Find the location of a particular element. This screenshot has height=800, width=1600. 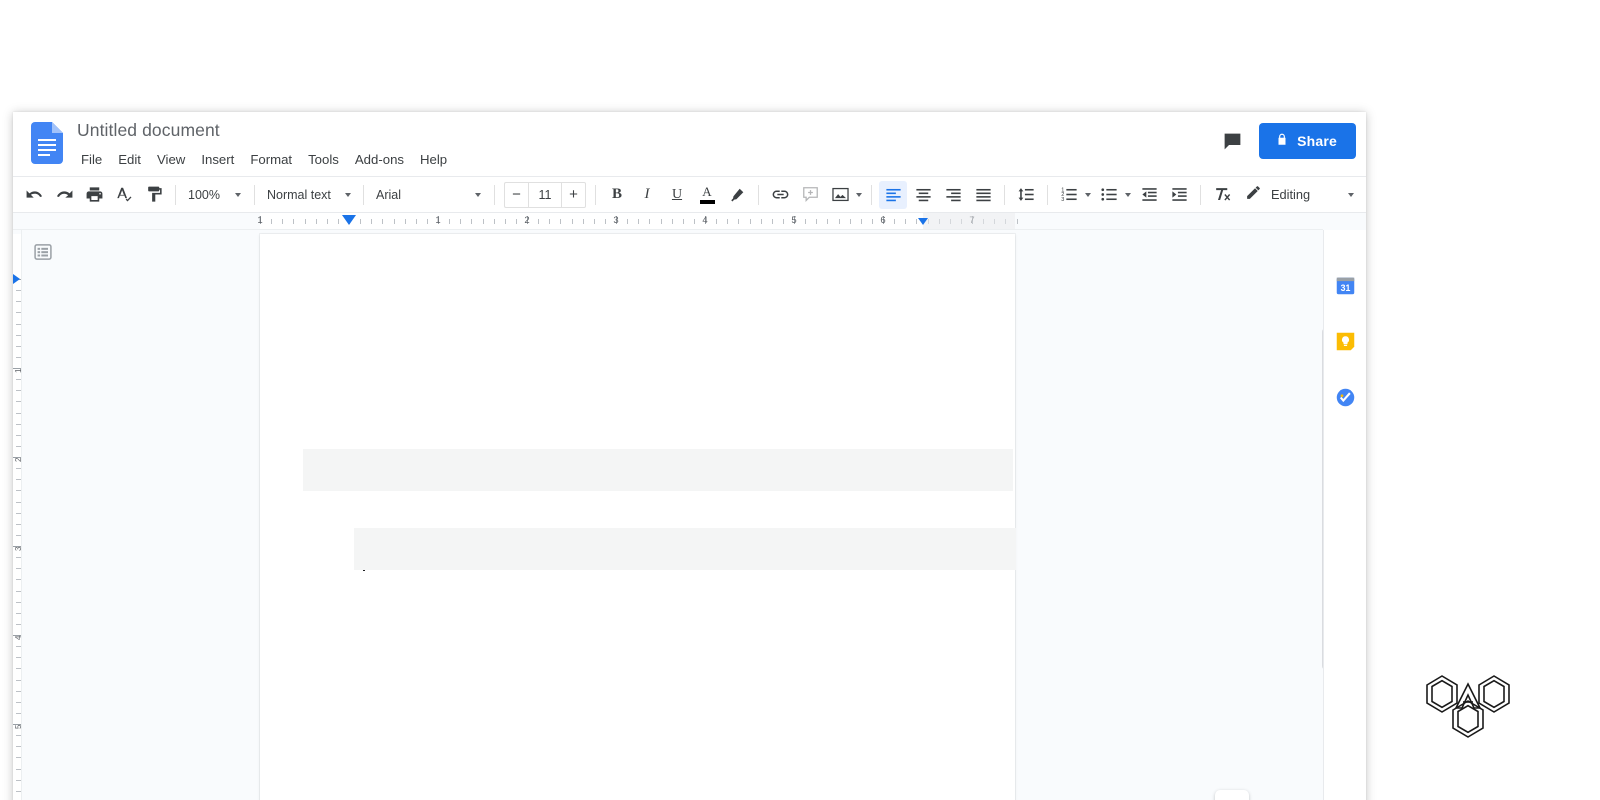

align-left-icon is located at coordinates (893, 194).